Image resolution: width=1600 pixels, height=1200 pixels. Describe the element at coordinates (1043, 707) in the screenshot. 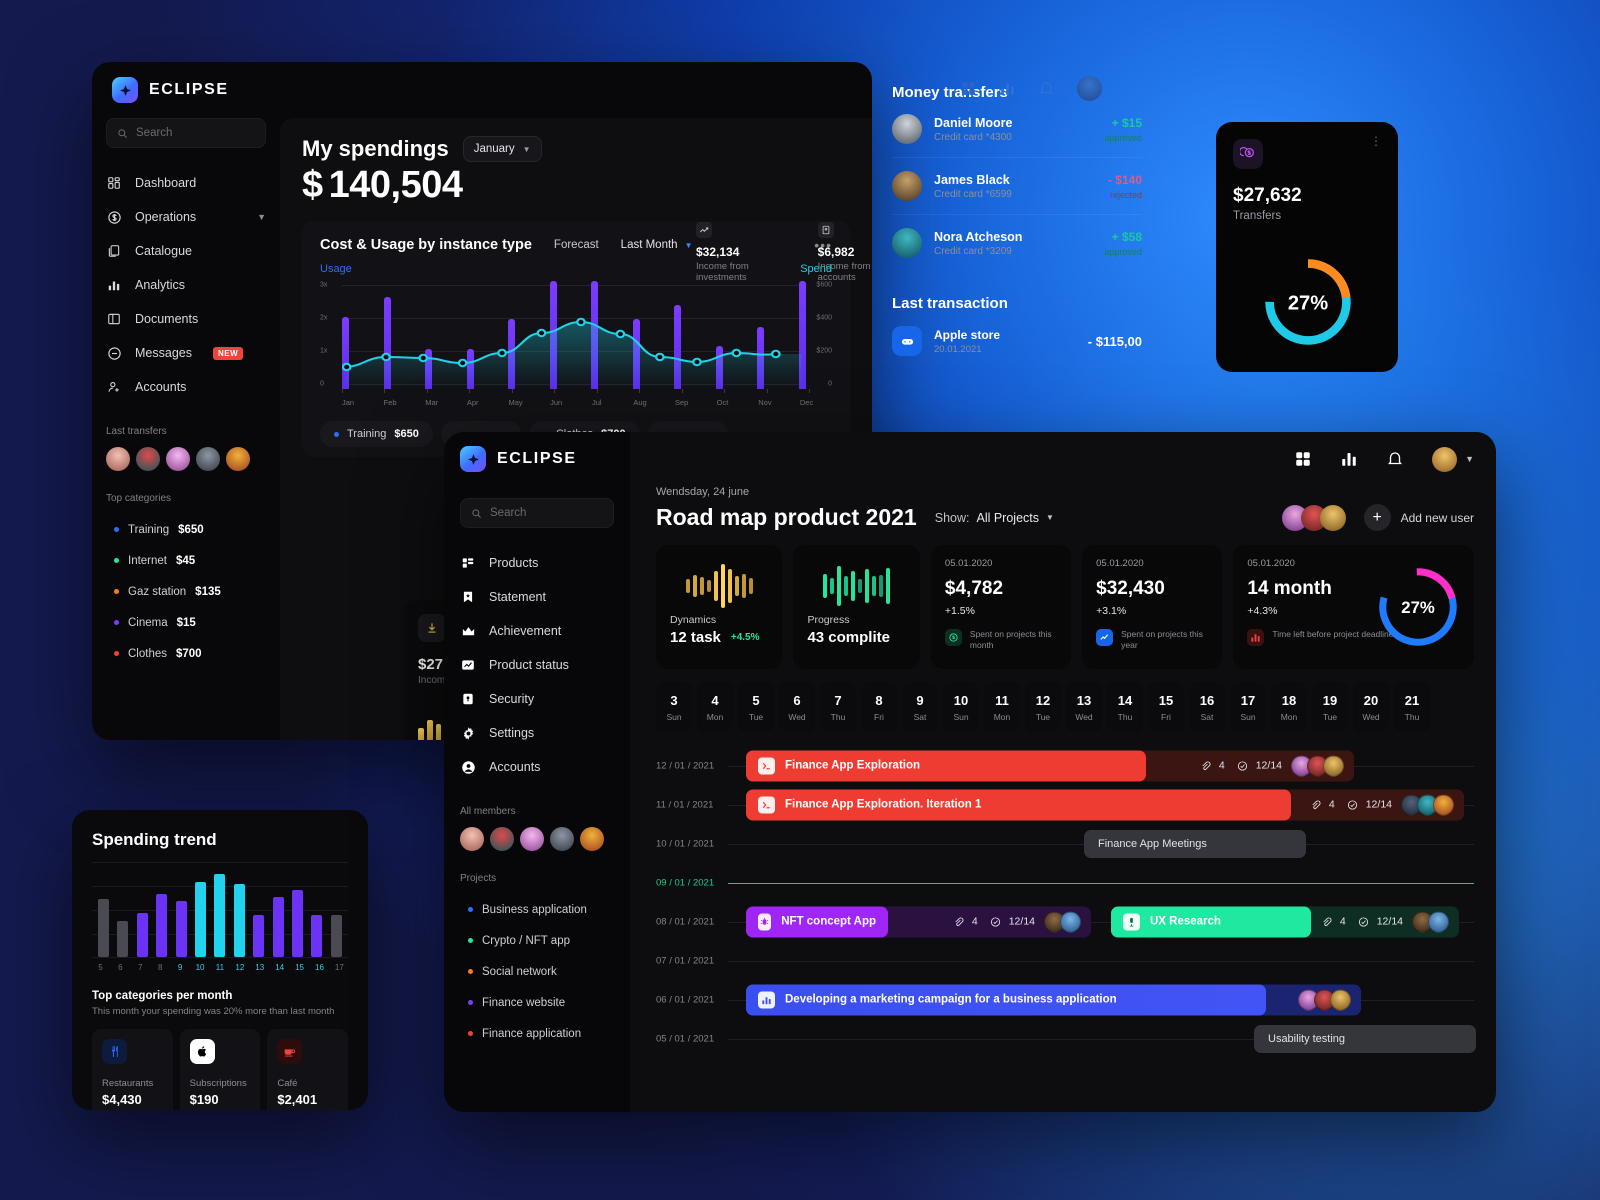

I see `day-cell: 12 Tue` at that location.